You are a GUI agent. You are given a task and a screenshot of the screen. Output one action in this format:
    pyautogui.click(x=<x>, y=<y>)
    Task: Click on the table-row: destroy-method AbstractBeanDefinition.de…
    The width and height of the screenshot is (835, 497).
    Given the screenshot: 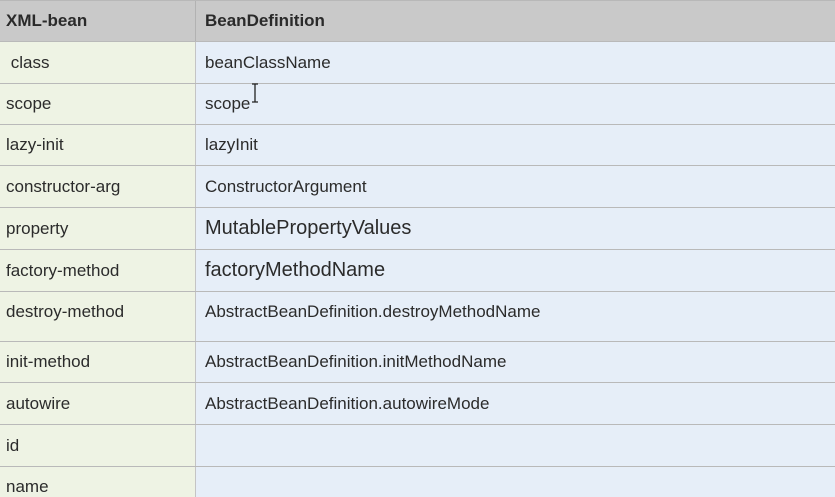 What is the action you would take?
    pyautogui.click(x=417, y=317)
    